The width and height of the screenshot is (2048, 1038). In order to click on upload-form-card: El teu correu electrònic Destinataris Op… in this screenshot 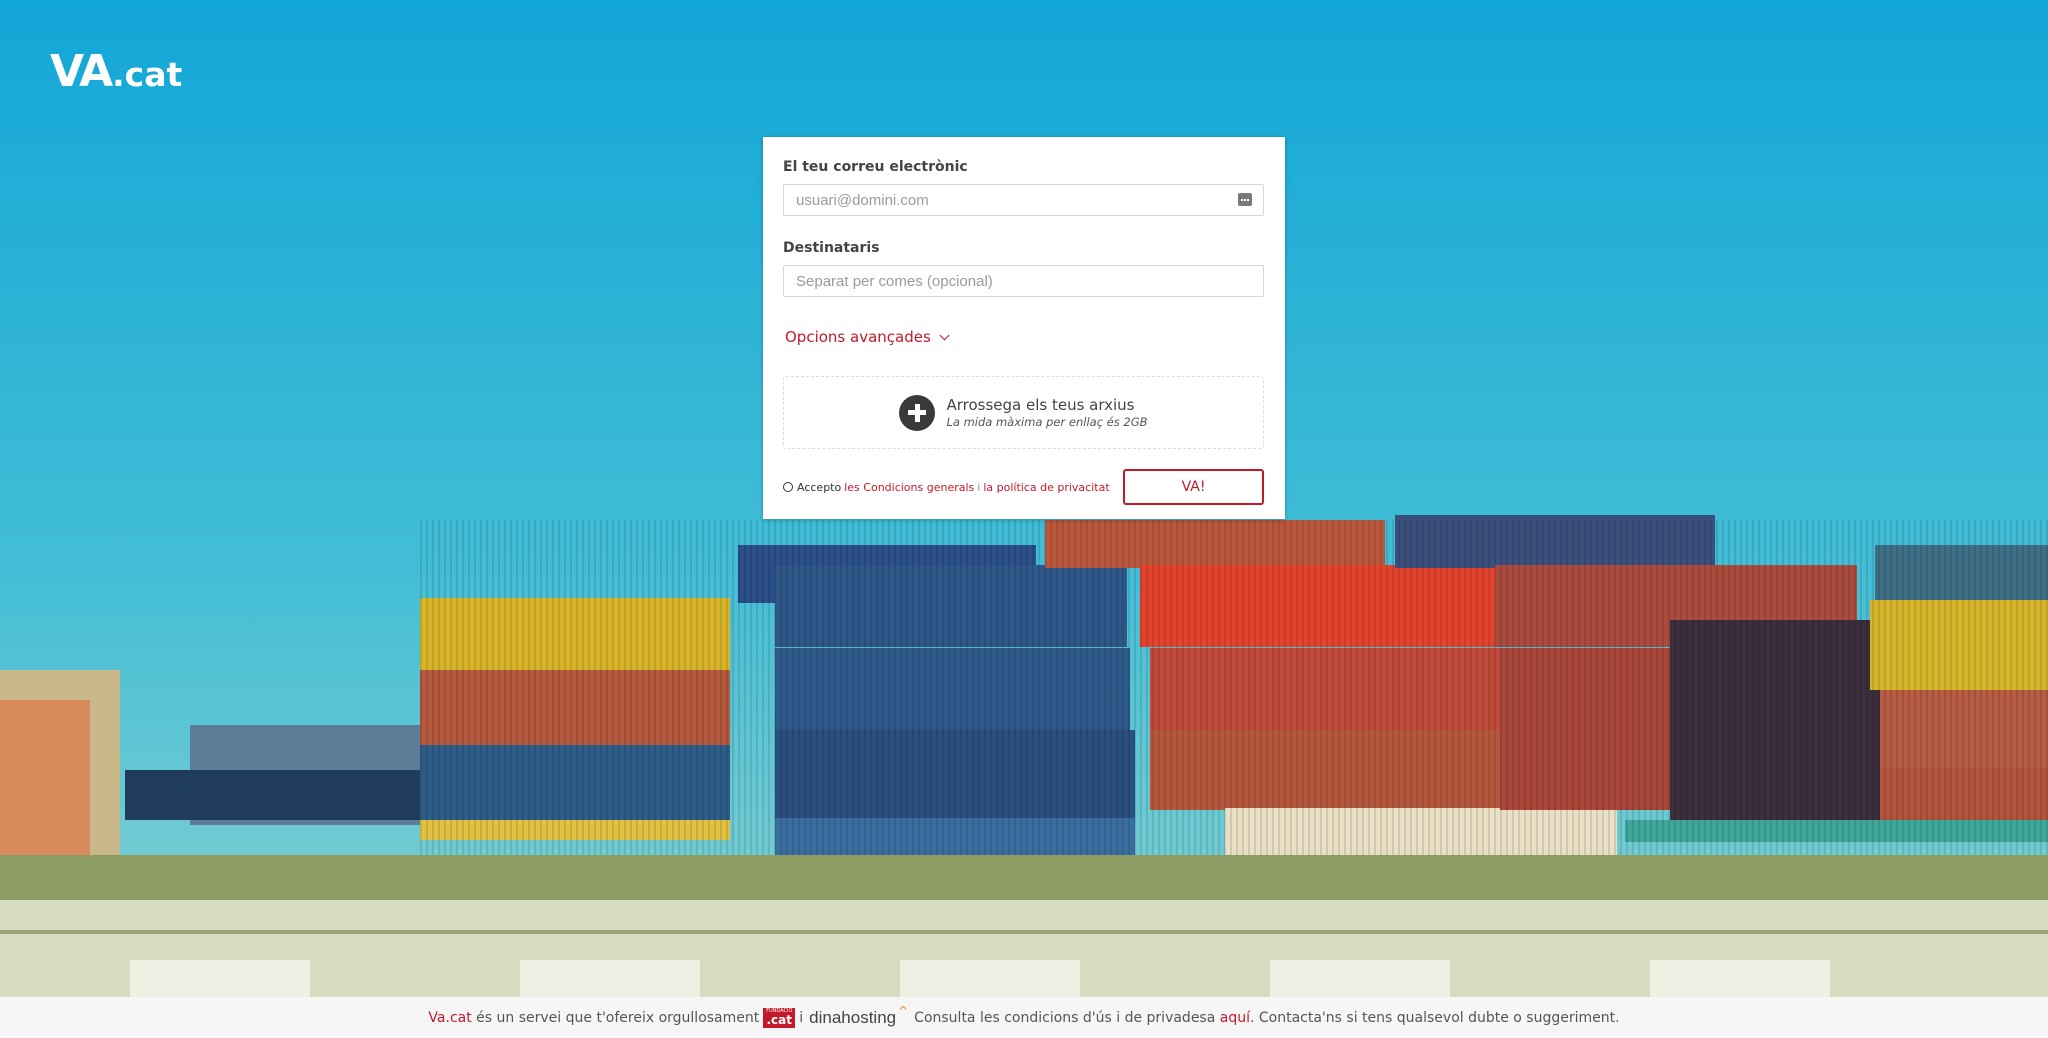, I will do `click(1024, 328)`.